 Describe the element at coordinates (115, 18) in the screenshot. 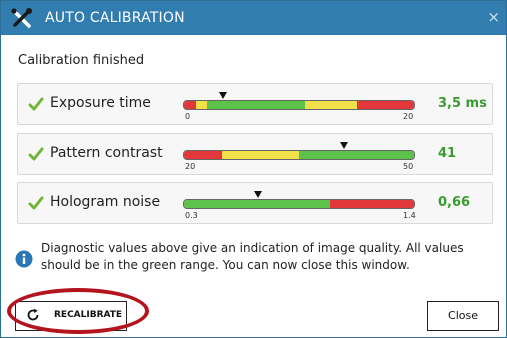

I see `window-title: AUTO CALIBRATION` at that location.